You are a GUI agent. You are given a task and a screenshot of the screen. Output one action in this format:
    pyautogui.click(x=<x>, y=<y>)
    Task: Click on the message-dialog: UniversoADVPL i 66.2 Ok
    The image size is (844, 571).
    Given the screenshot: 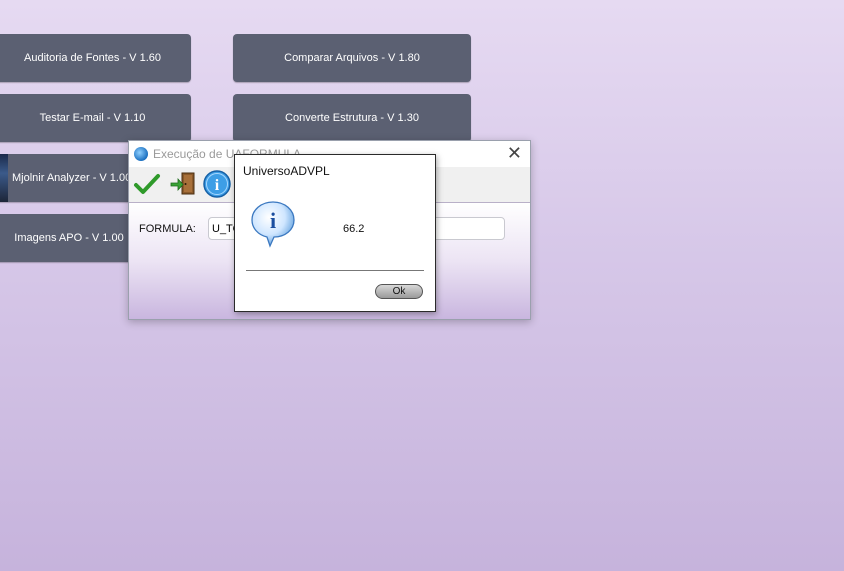 What is the action you would take?
    pyautogui.click(x=335, y=233)
    